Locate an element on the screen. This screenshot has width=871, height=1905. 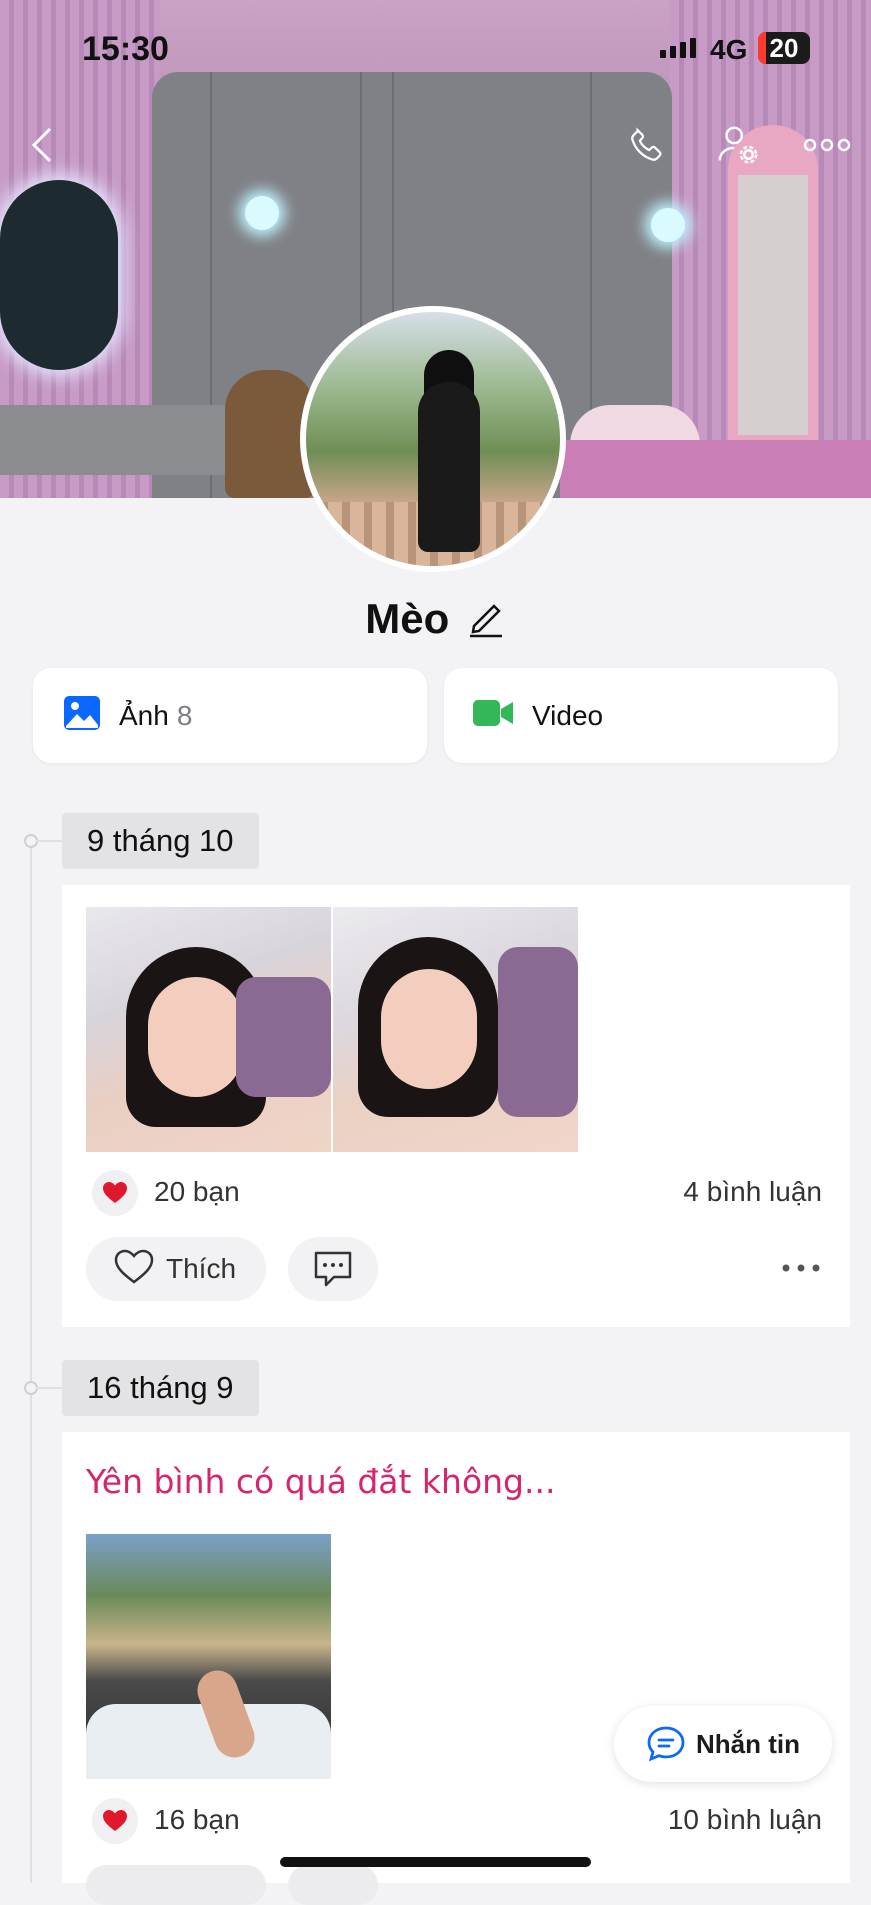
edit-name-button is located at coordinates (486, 619).